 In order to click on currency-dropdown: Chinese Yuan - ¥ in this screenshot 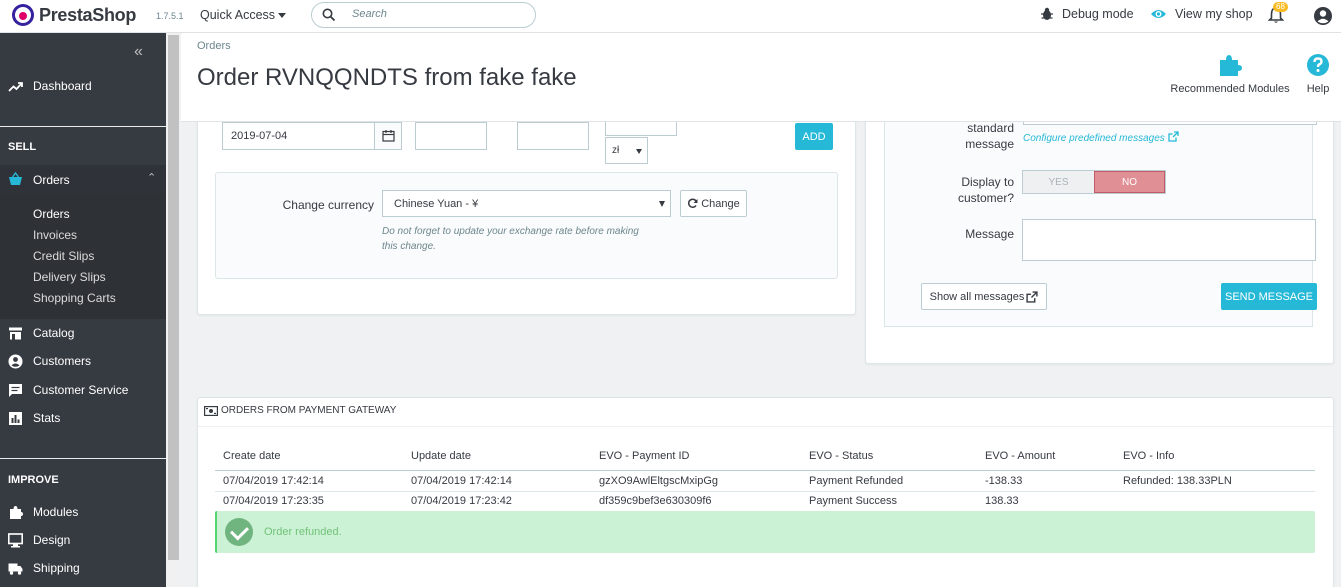, I will do `click(526, 203)`.